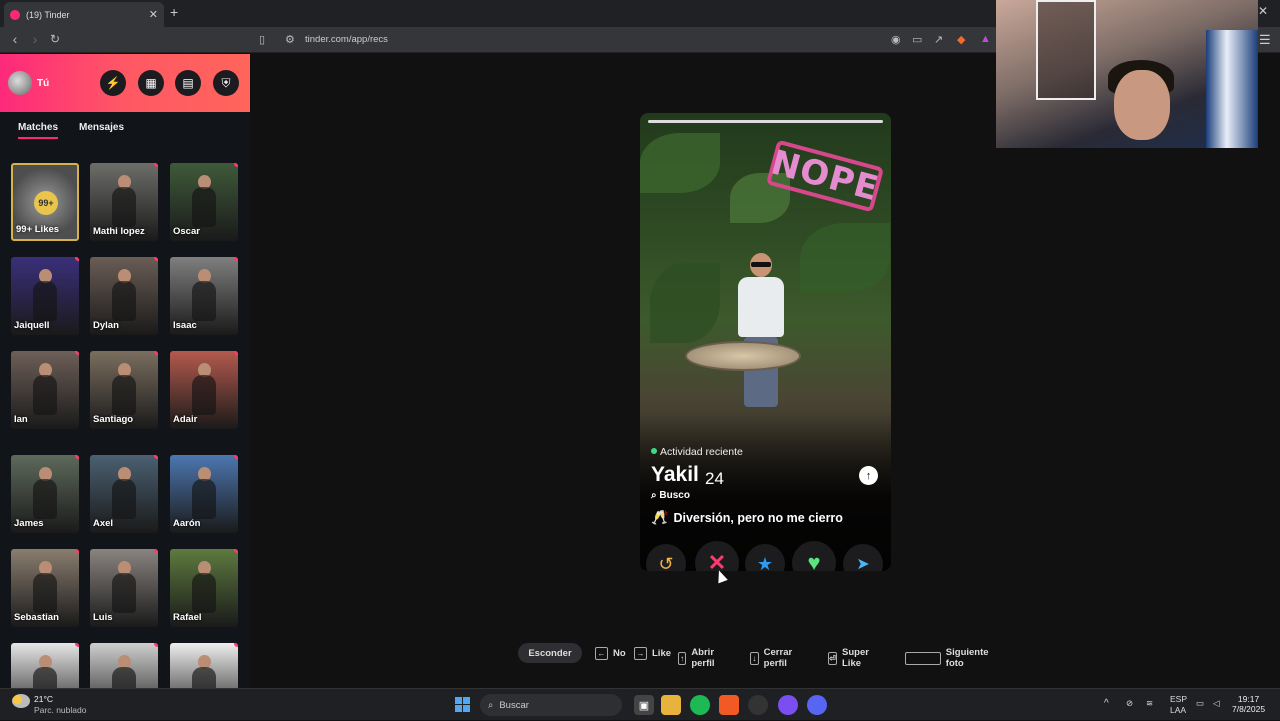 The image size is (1280, 721). I want to click on menu-icon: ☰, so click(1265, 40).